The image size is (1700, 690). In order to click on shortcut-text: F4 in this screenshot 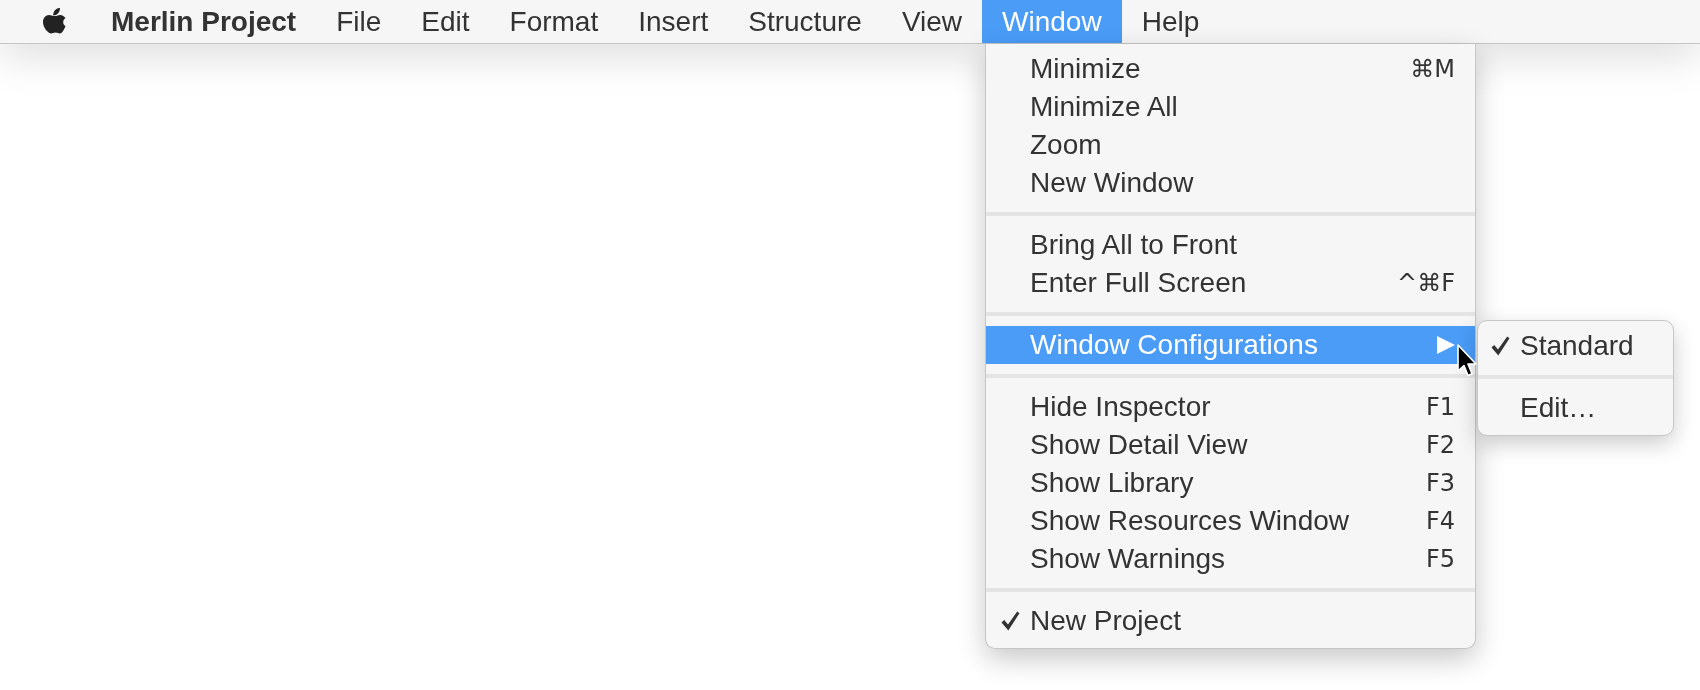, I will do `click(1440, 521)`.